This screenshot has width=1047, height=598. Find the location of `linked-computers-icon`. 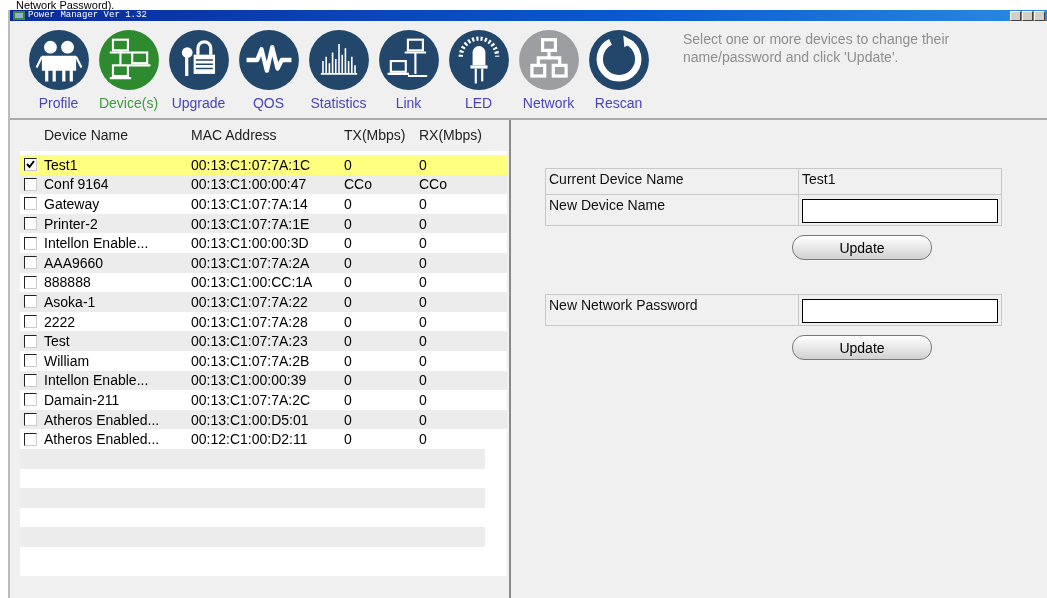

linked-computers-icon is located at coordinates (408, 60).